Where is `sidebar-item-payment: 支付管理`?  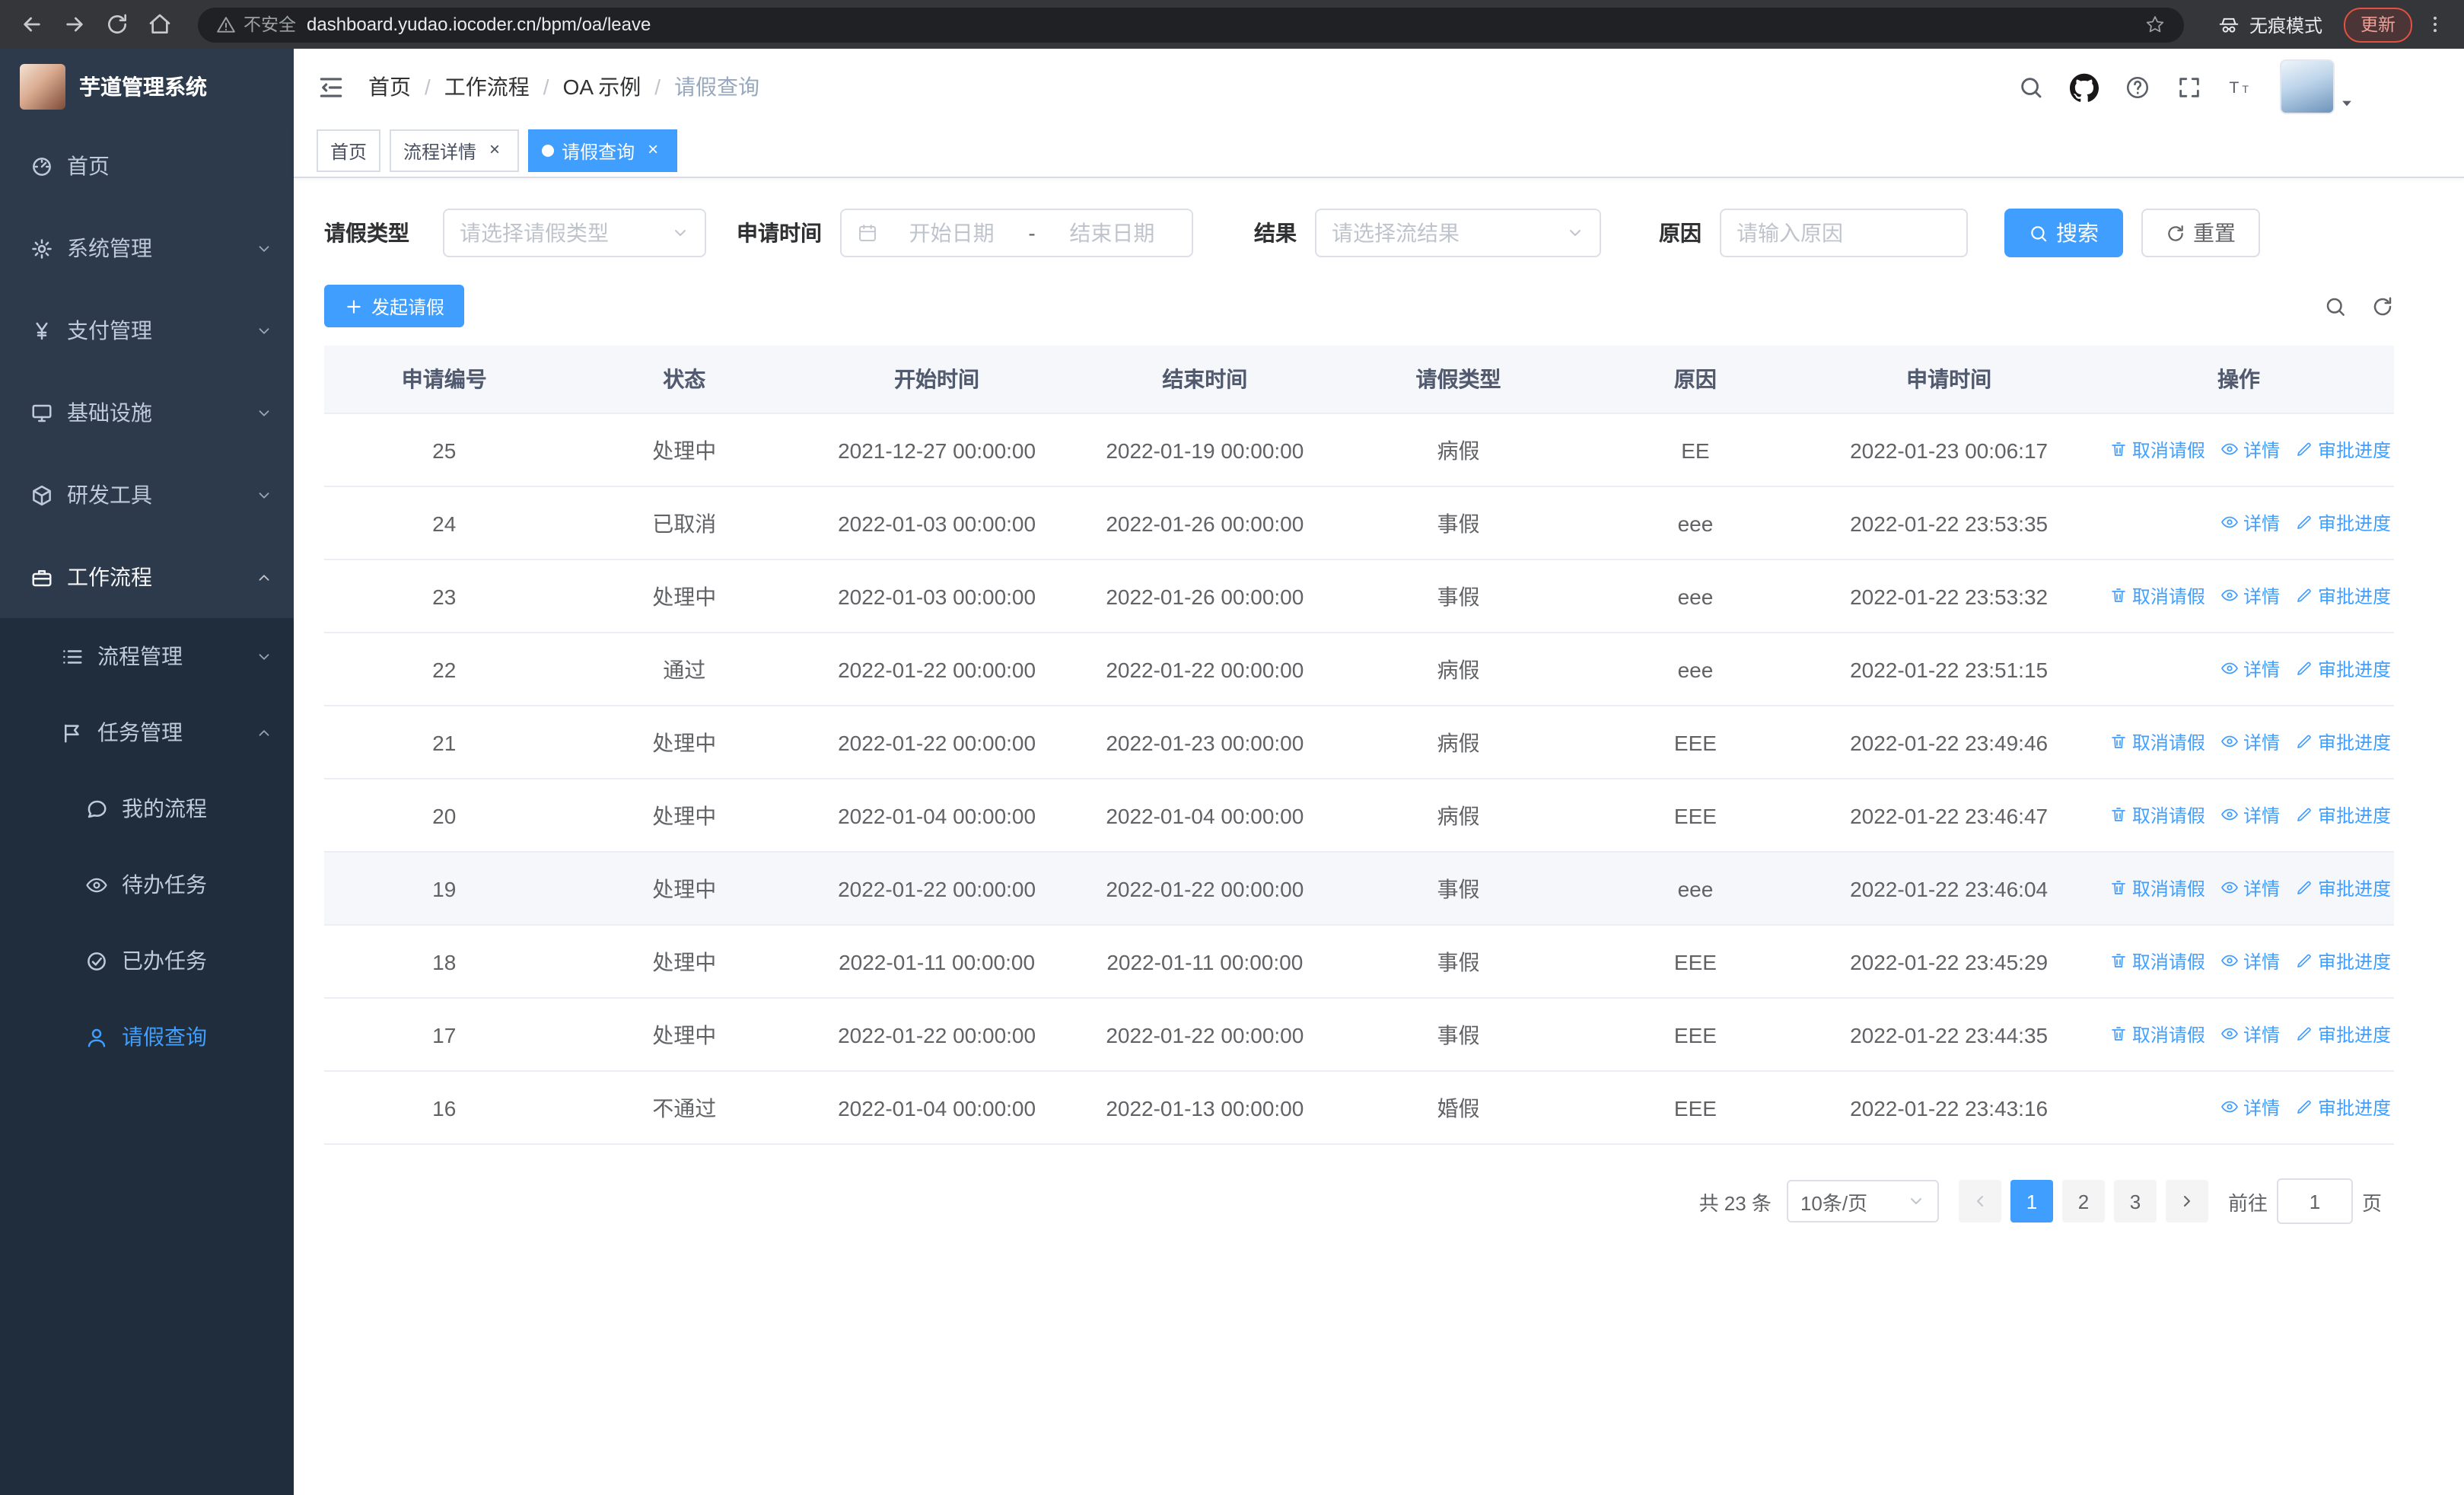 sidebar-item-payment: 支付管理 is located at coordinates (147, 330).